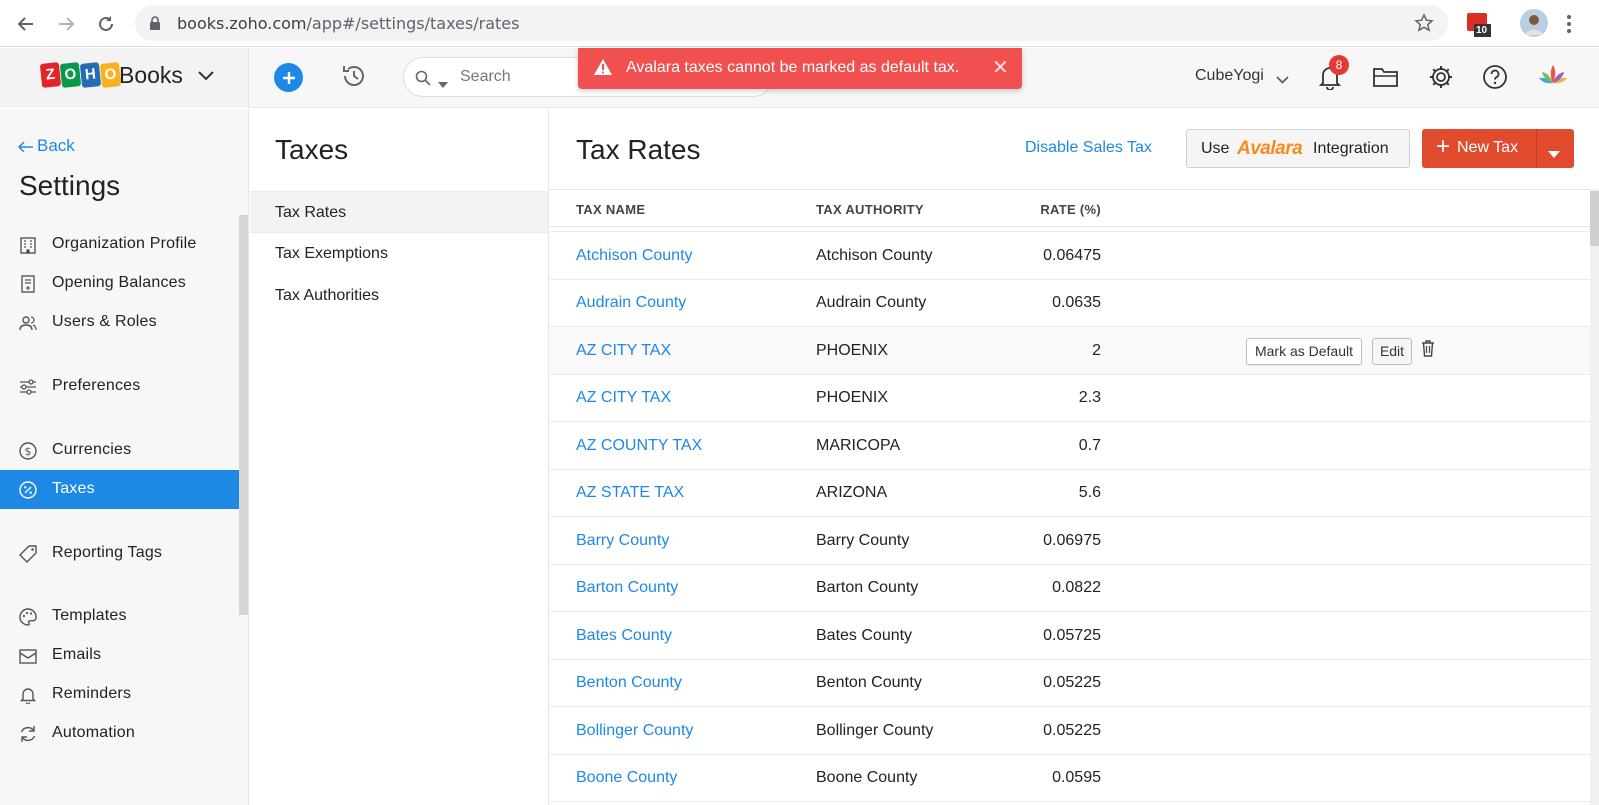  I want to click on reload-icon, so click(106, 24).